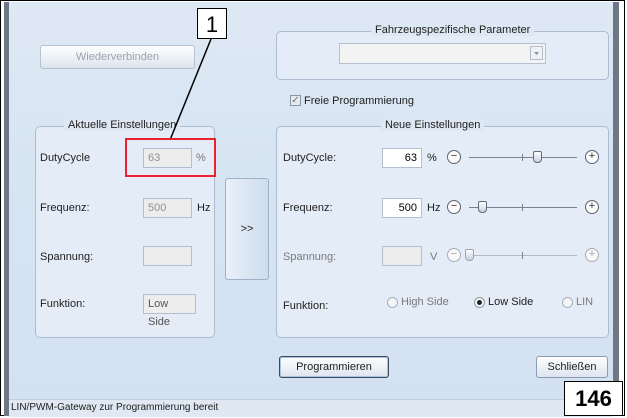  What do you see at coordinates (212, 23) in the screenshot?
I see `callout-number: 1` at bounding box center [212, 23].